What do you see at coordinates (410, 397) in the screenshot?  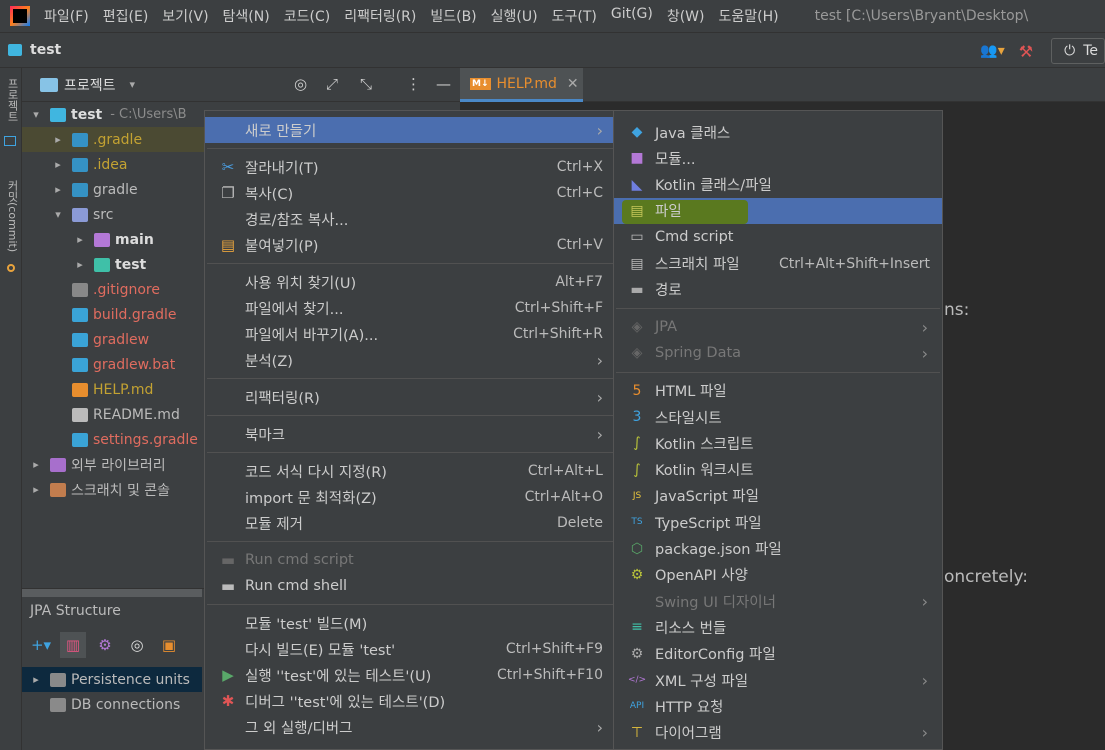 I see `context-menu-item: 리팩터링(R) ›` at bounding box center [410, 397].